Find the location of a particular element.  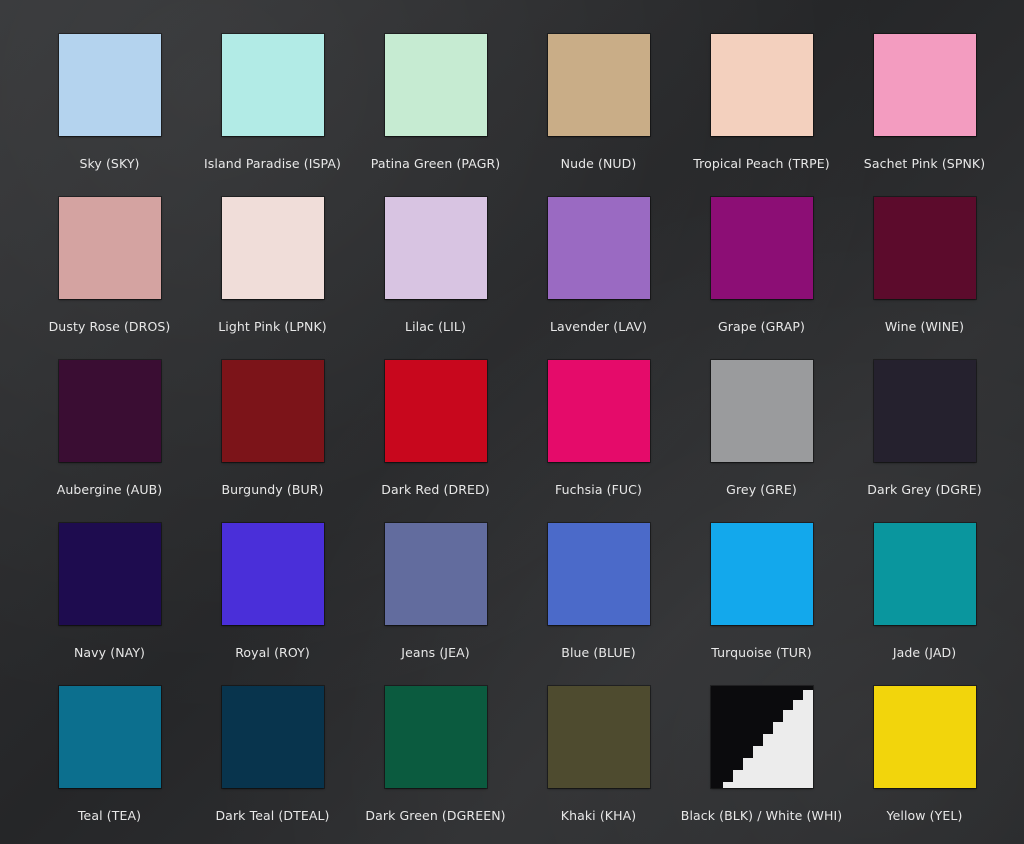

swatch-item: Lilac (LIL) is located at coordinates (435, 270).